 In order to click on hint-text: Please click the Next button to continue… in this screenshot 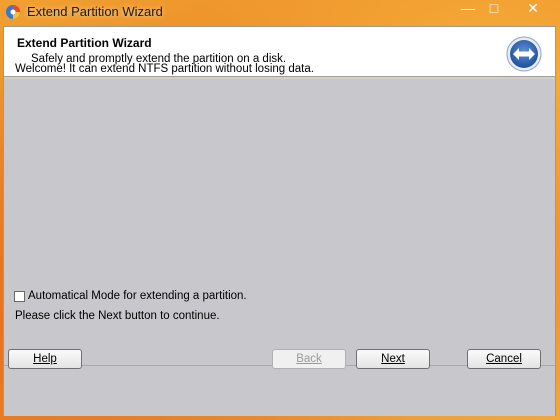, I will do `click(117, 316)`.